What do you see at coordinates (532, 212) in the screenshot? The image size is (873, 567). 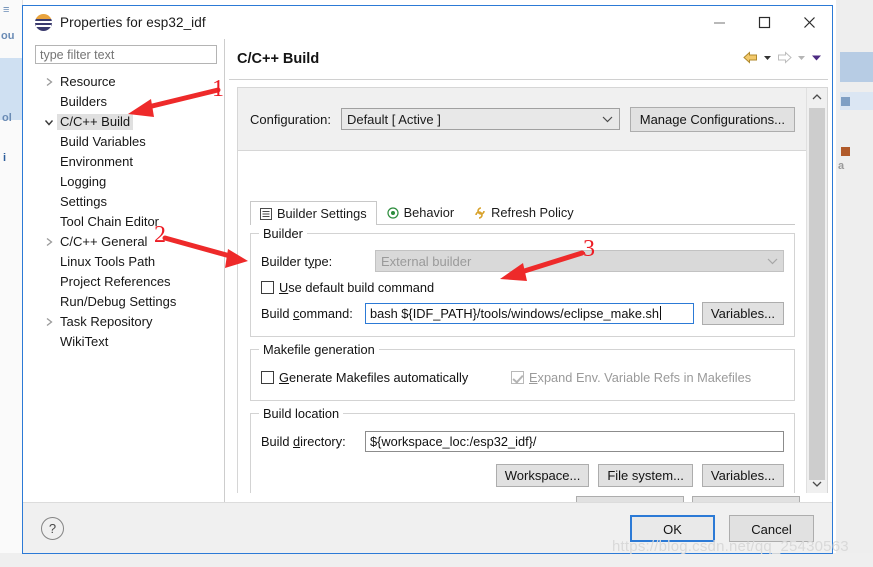 I see `tab-label: Refresh Policy` at bounding box center [532, 212].